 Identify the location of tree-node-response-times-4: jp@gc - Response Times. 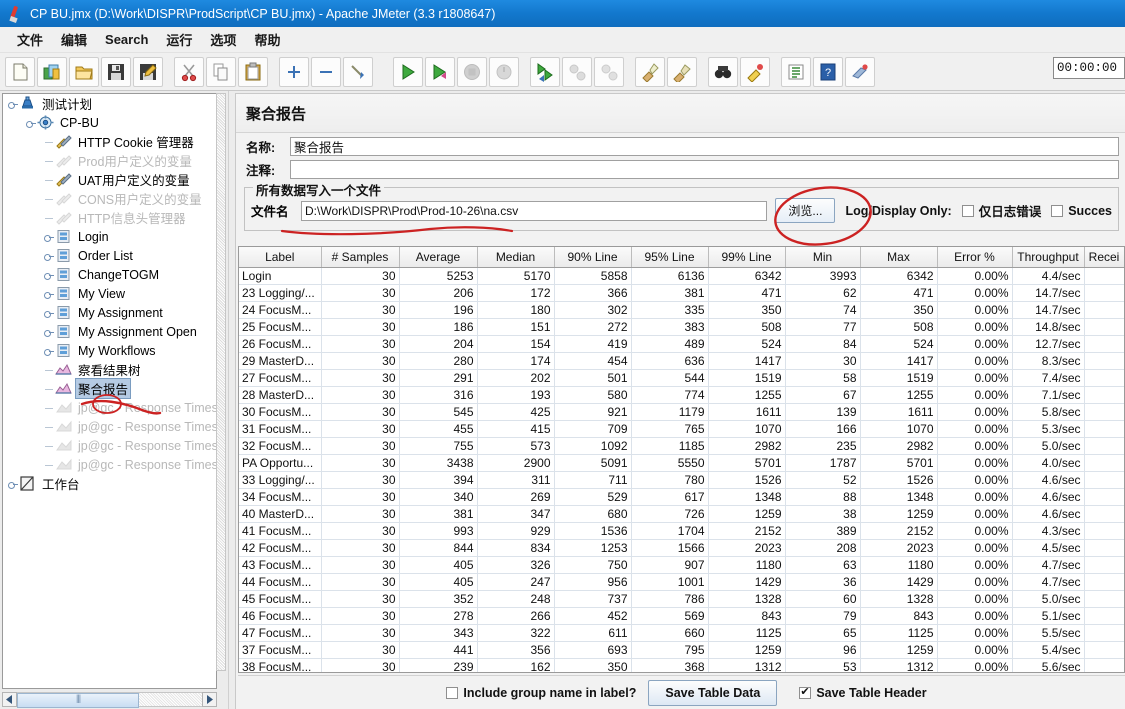
(109, 464).